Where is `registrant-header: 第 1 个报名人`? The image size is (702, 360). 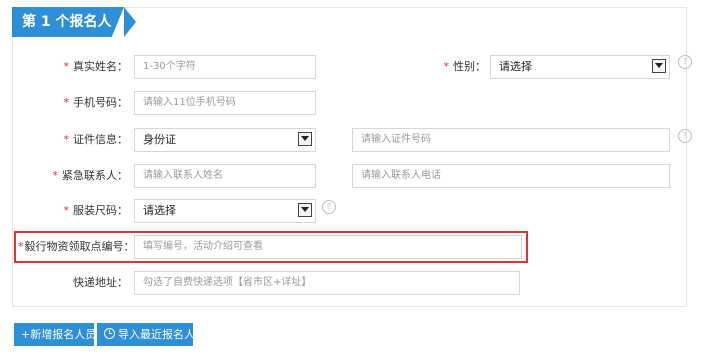
registrant-header: 第 1 个报名人 is located at coordinates (68, 22).